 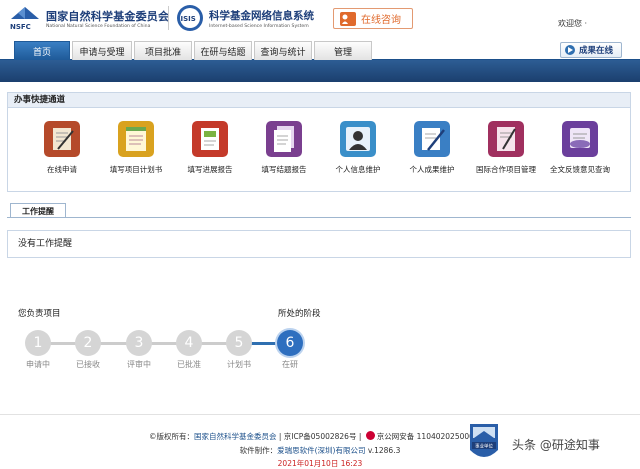 I want to click on quick-item-intl-projects: 国际合作项目管理, so click(x=506, y=148).